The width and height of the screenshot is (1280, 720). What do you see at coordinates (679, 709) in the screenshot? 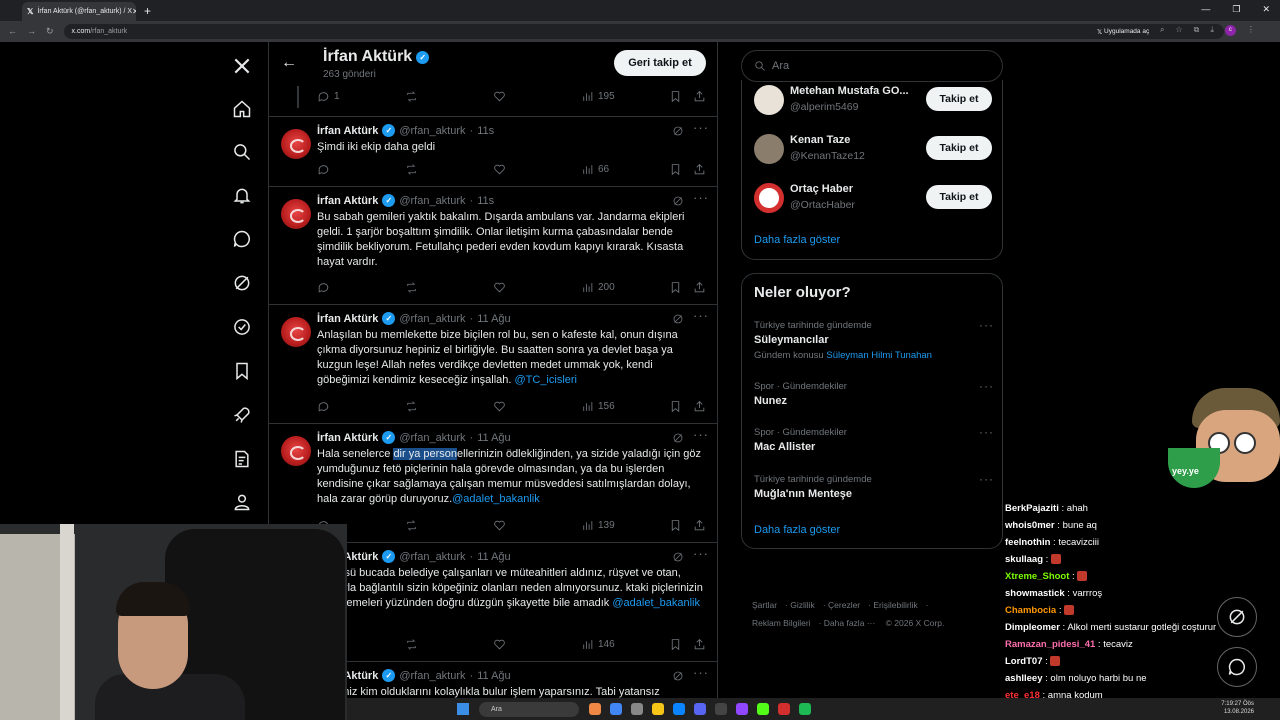
I see `edge-icon` at bounding box center [679, 709].